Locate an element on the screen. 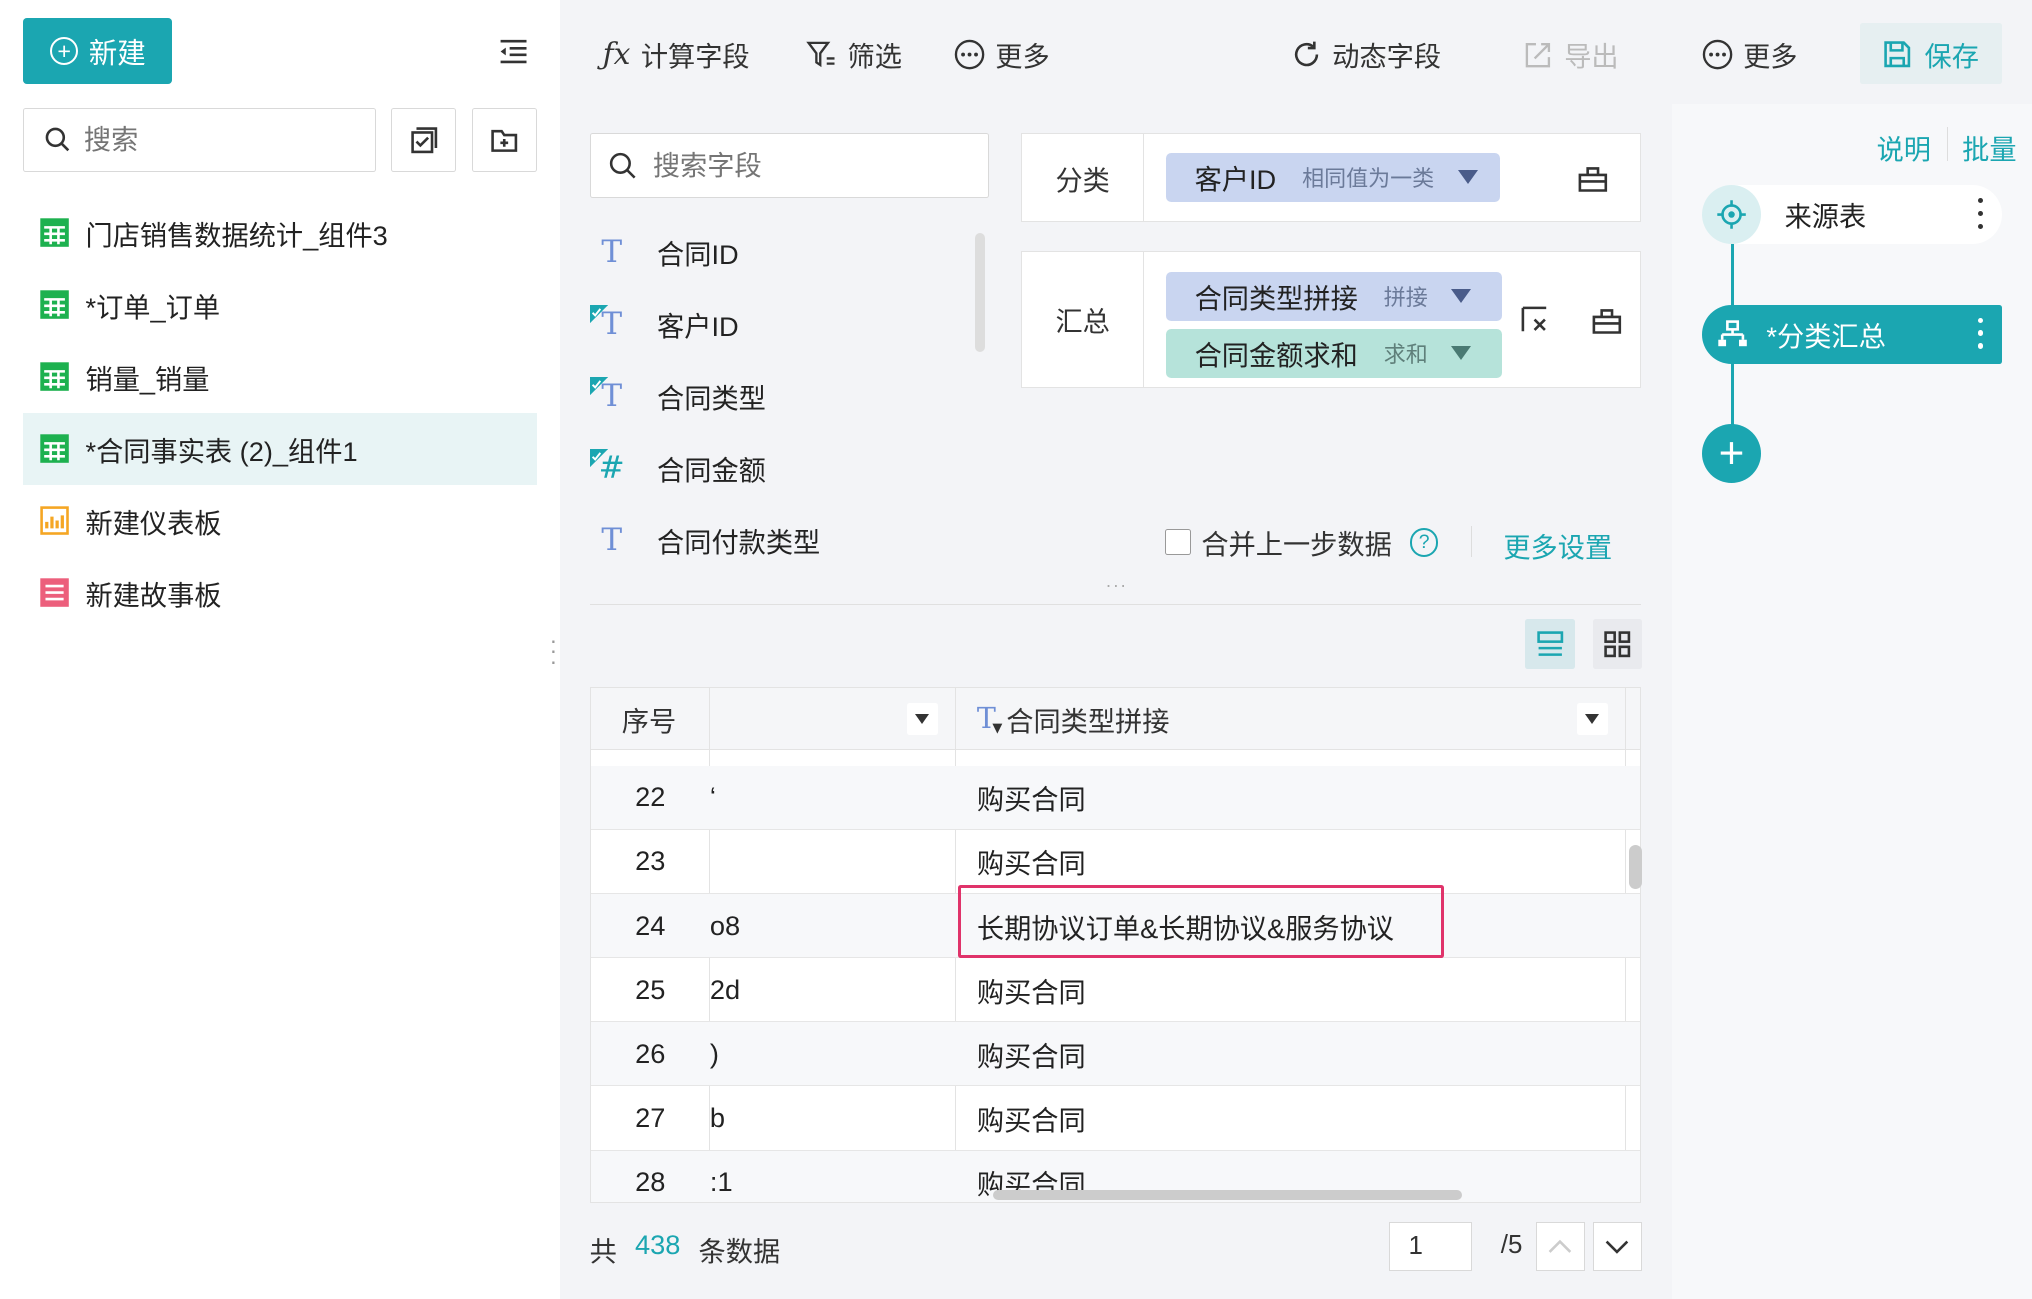 The height and width of the screenshot is (1299, 2032). table-row: 25 2d 购买合同 is located at coordinates (1115, 990).